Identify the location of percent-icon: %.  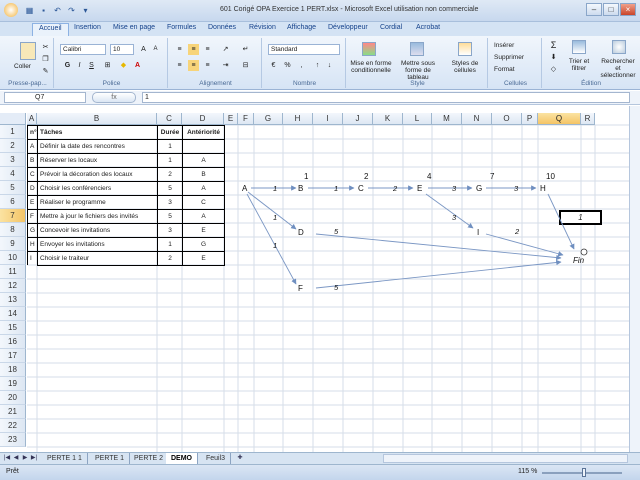
(287, 65).